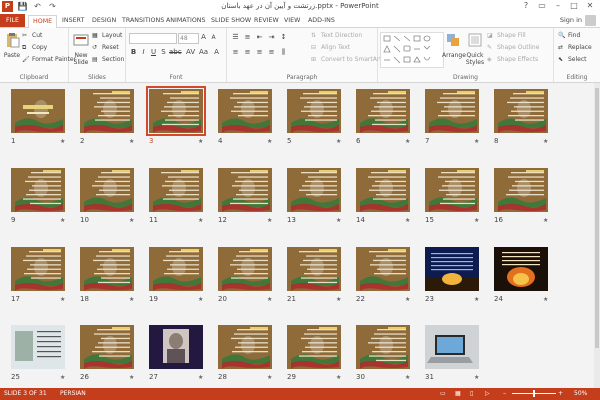  Describe the element at coordinates (143, 52) in the screenshot. I see `italic-button: I` at that location.